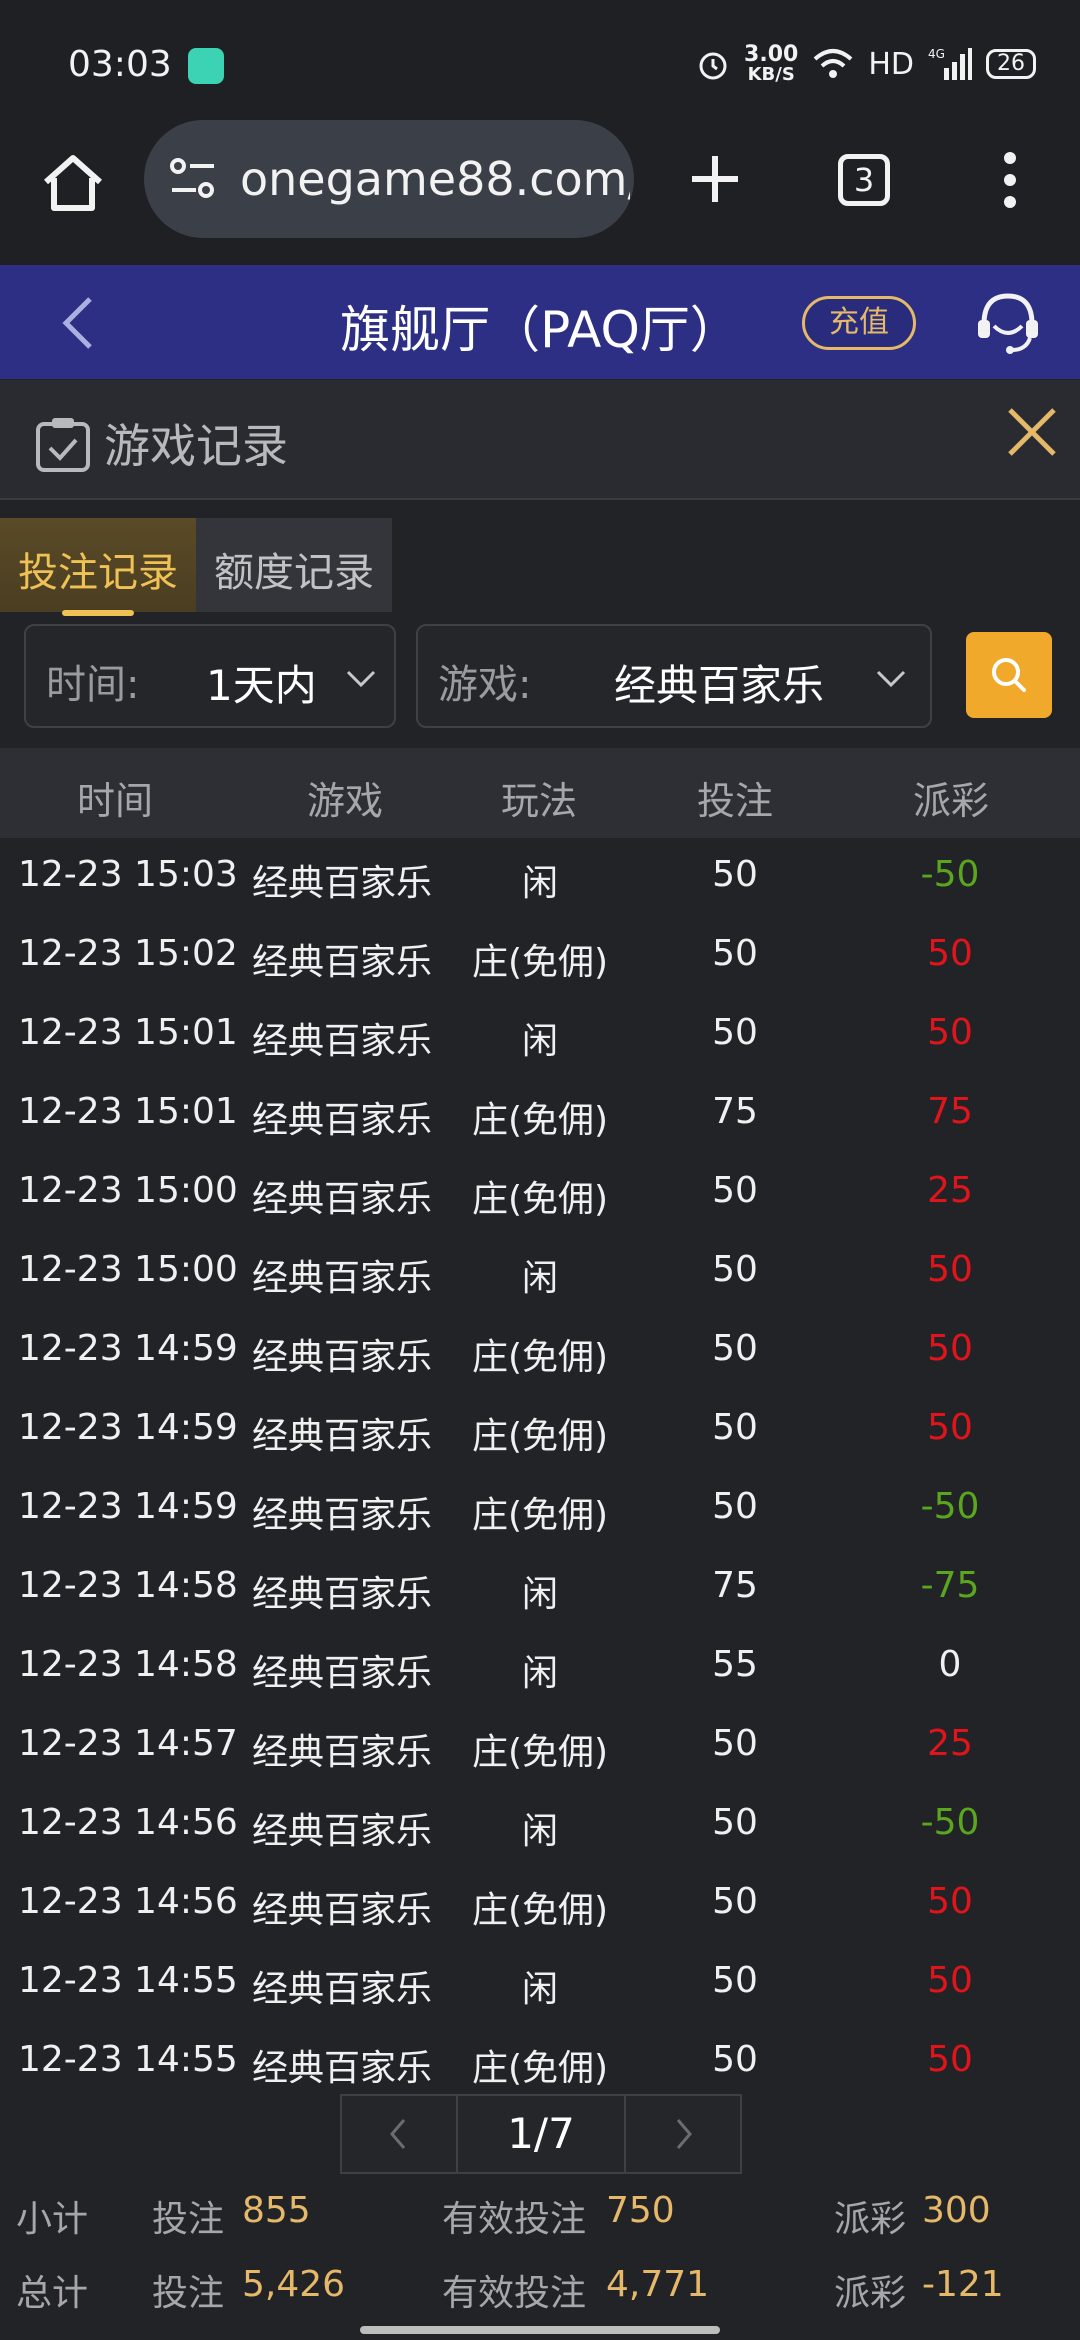 This screenshot has height=2340, width=1080. I want to click on total-payout-value: -121, so click(963, 2284).